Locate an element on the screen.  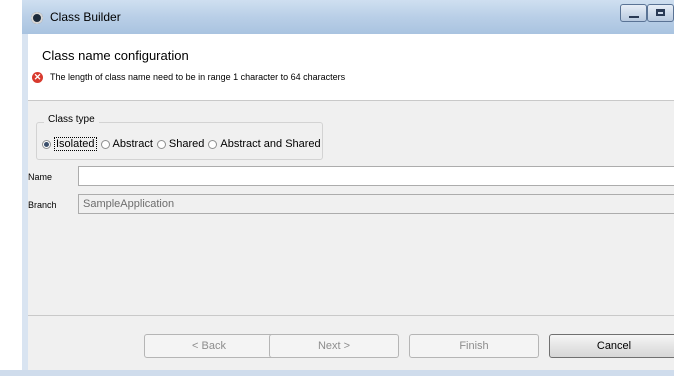
radio-button-checked is located at coordinates (46, 144).